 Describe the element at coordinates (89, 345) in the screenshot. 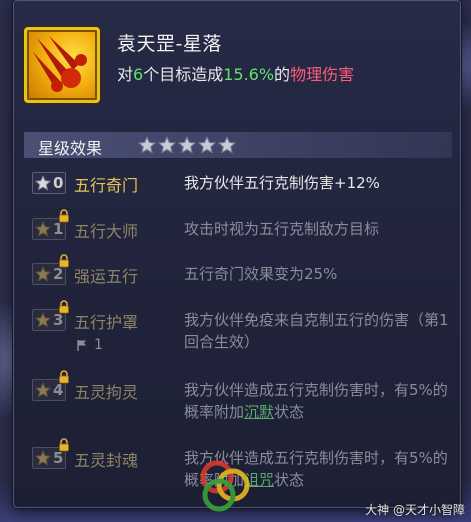

I see `round-indicator: 1` at that location.